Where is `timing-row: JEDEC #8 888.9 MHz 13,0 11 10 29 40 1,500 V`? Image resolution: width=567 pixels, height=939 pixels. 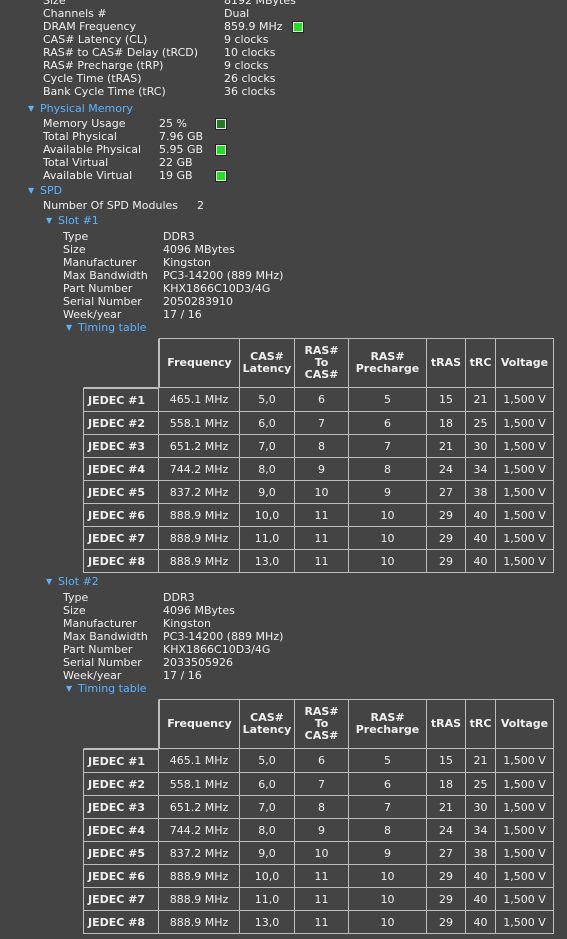 timing-row: JEDEC #8 888.9 MHz 13,0 11 10 29 40 1,500 V is located at coordinates (318, 922).